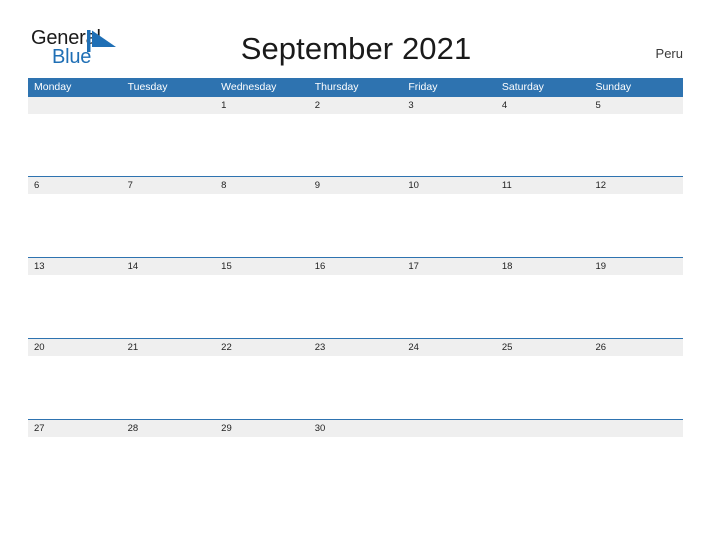 The width and height of the screenshot is (712, 550). What do you see at coordinates (75, 185) in the screenshot?
I see `day-cell: 6` at bounding box center [75, 185].